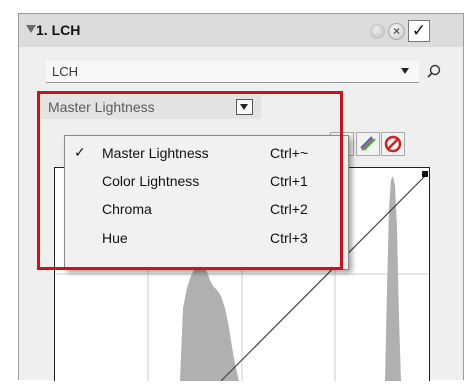 The width and height of the screenshot is (470, 384). I want to click on panel-header: 1. LCH × ✓, so click(241, 30).